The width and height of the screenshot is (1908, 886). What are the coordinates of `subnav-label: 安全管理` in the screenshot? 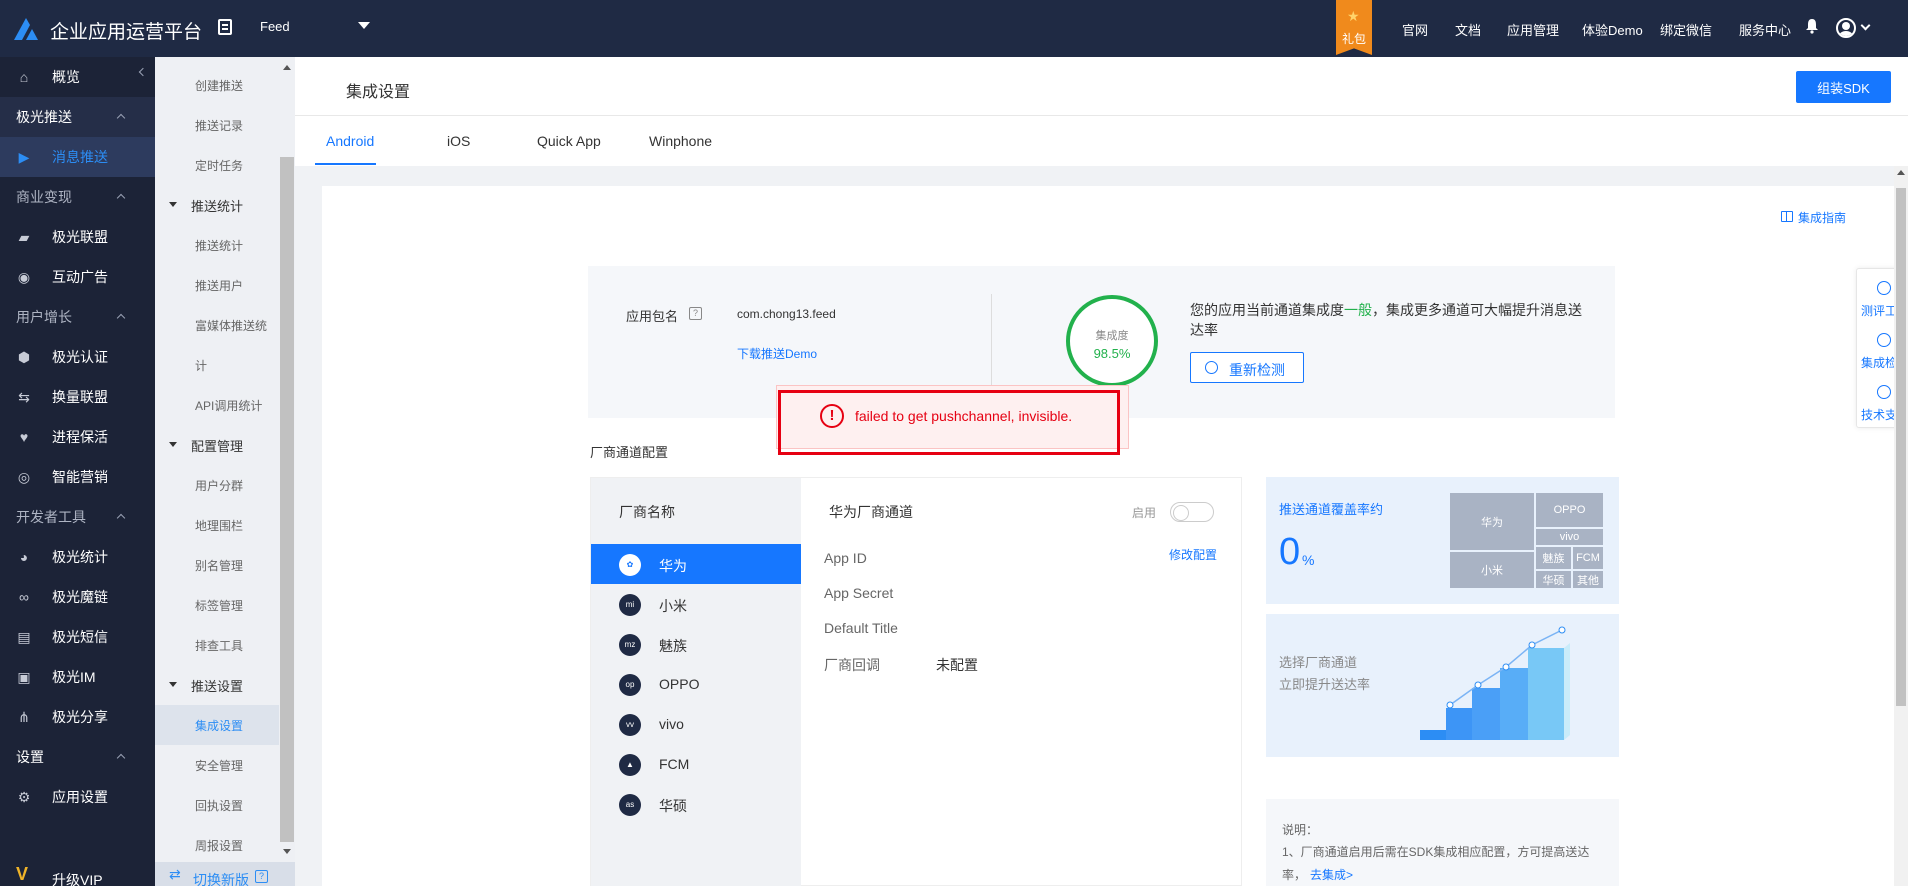 It's located at (219, 766).